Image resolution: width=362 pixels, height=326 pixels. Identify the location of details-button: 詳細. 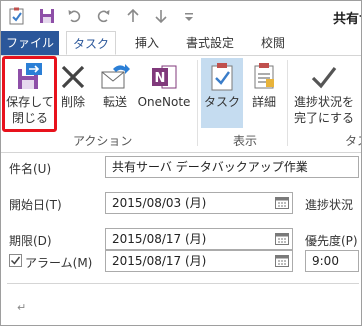
(264, 94).